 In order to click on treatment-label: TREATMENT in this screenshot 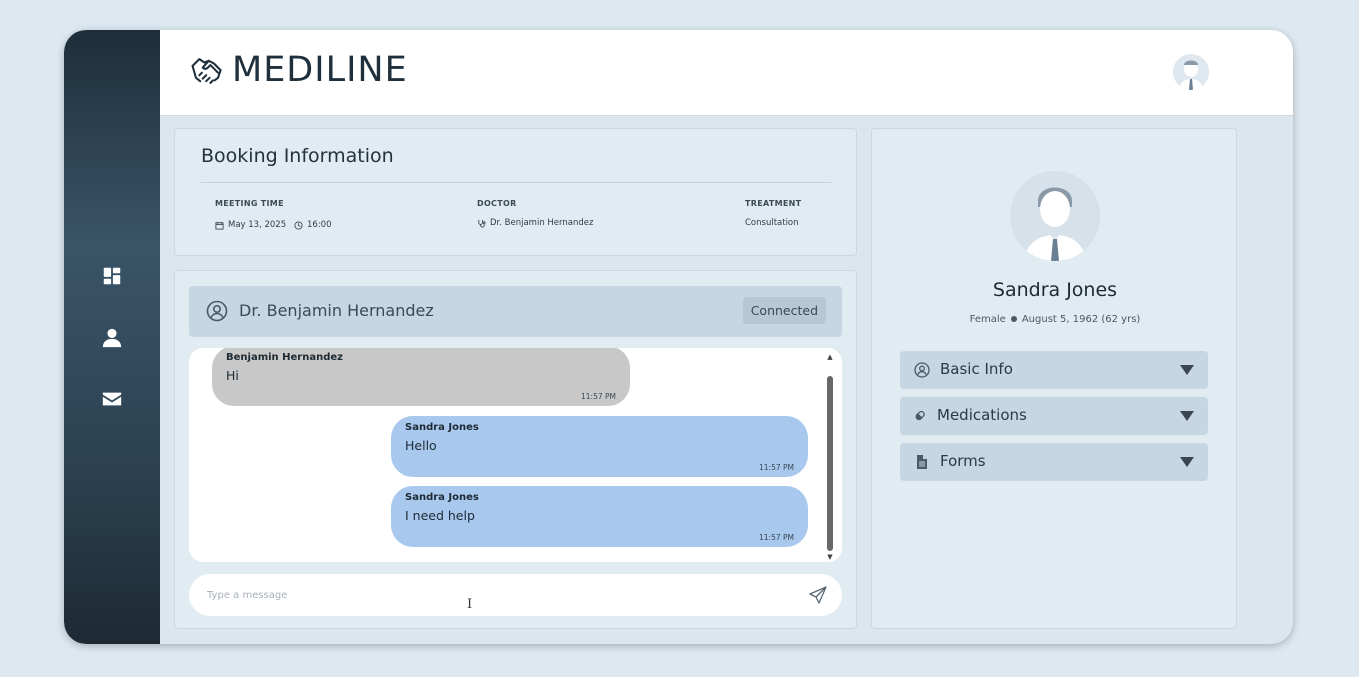, I will do `click(773, 203)`.